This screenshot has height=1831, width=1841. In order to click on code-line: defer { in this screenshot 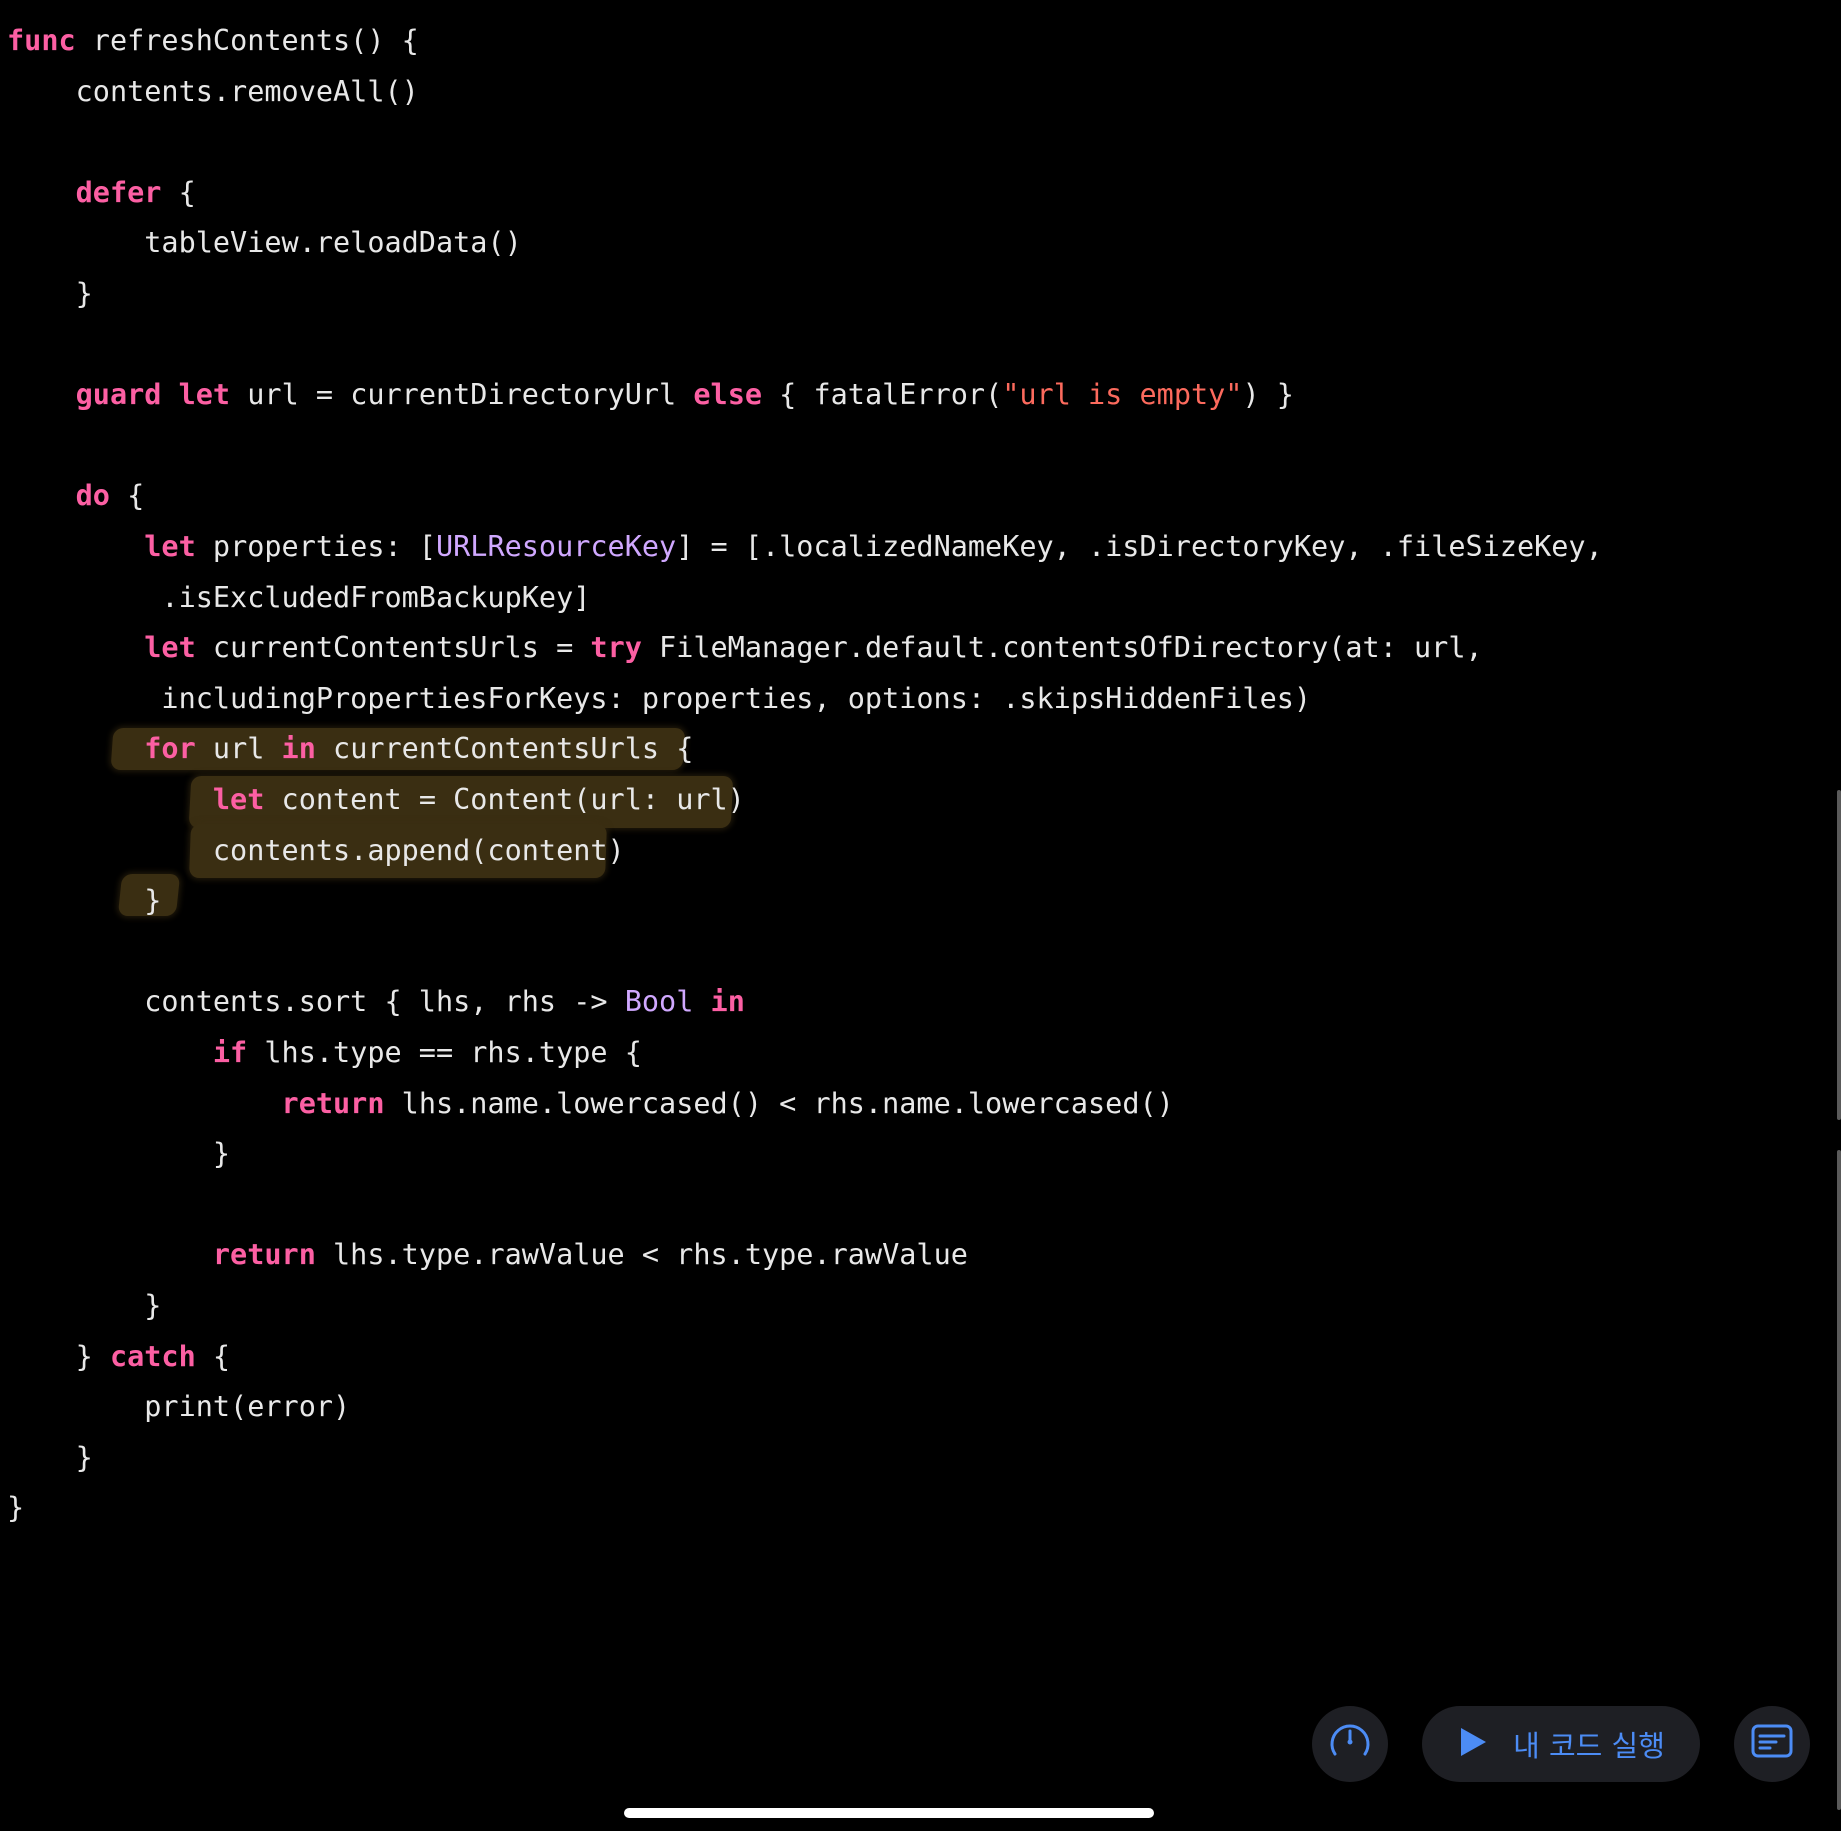, I will do `click(101, 193)`.